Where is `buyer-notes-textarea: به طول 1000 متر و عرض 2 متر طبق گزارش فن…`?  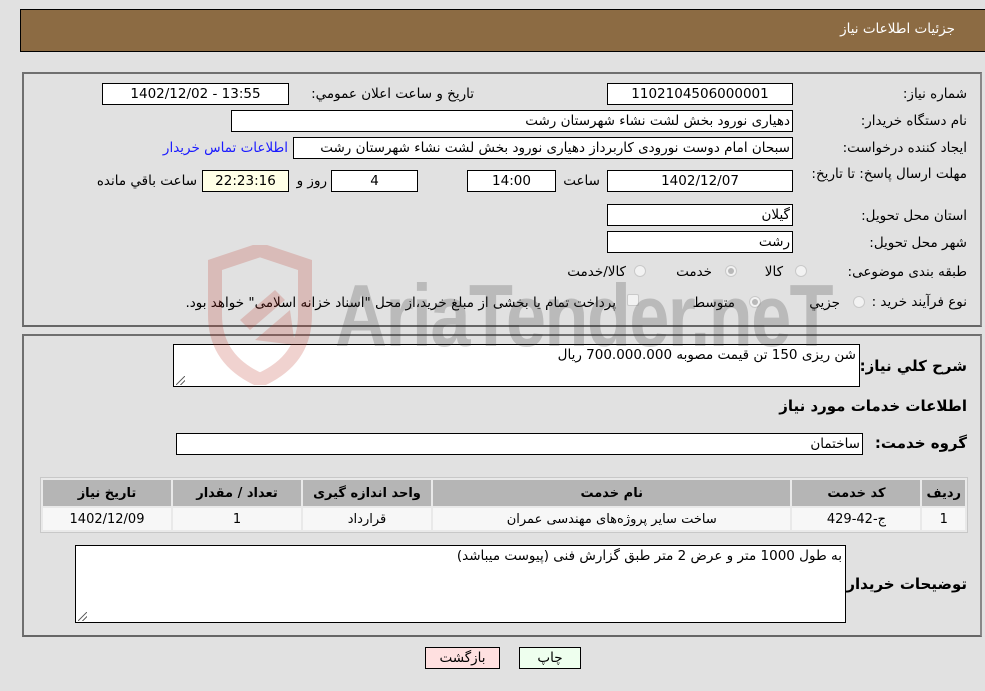
buyer-notes-textarea: به طول 1000 متر و عرض 2 متر طبق گزارش فن… is located at coordinates (460, 584).